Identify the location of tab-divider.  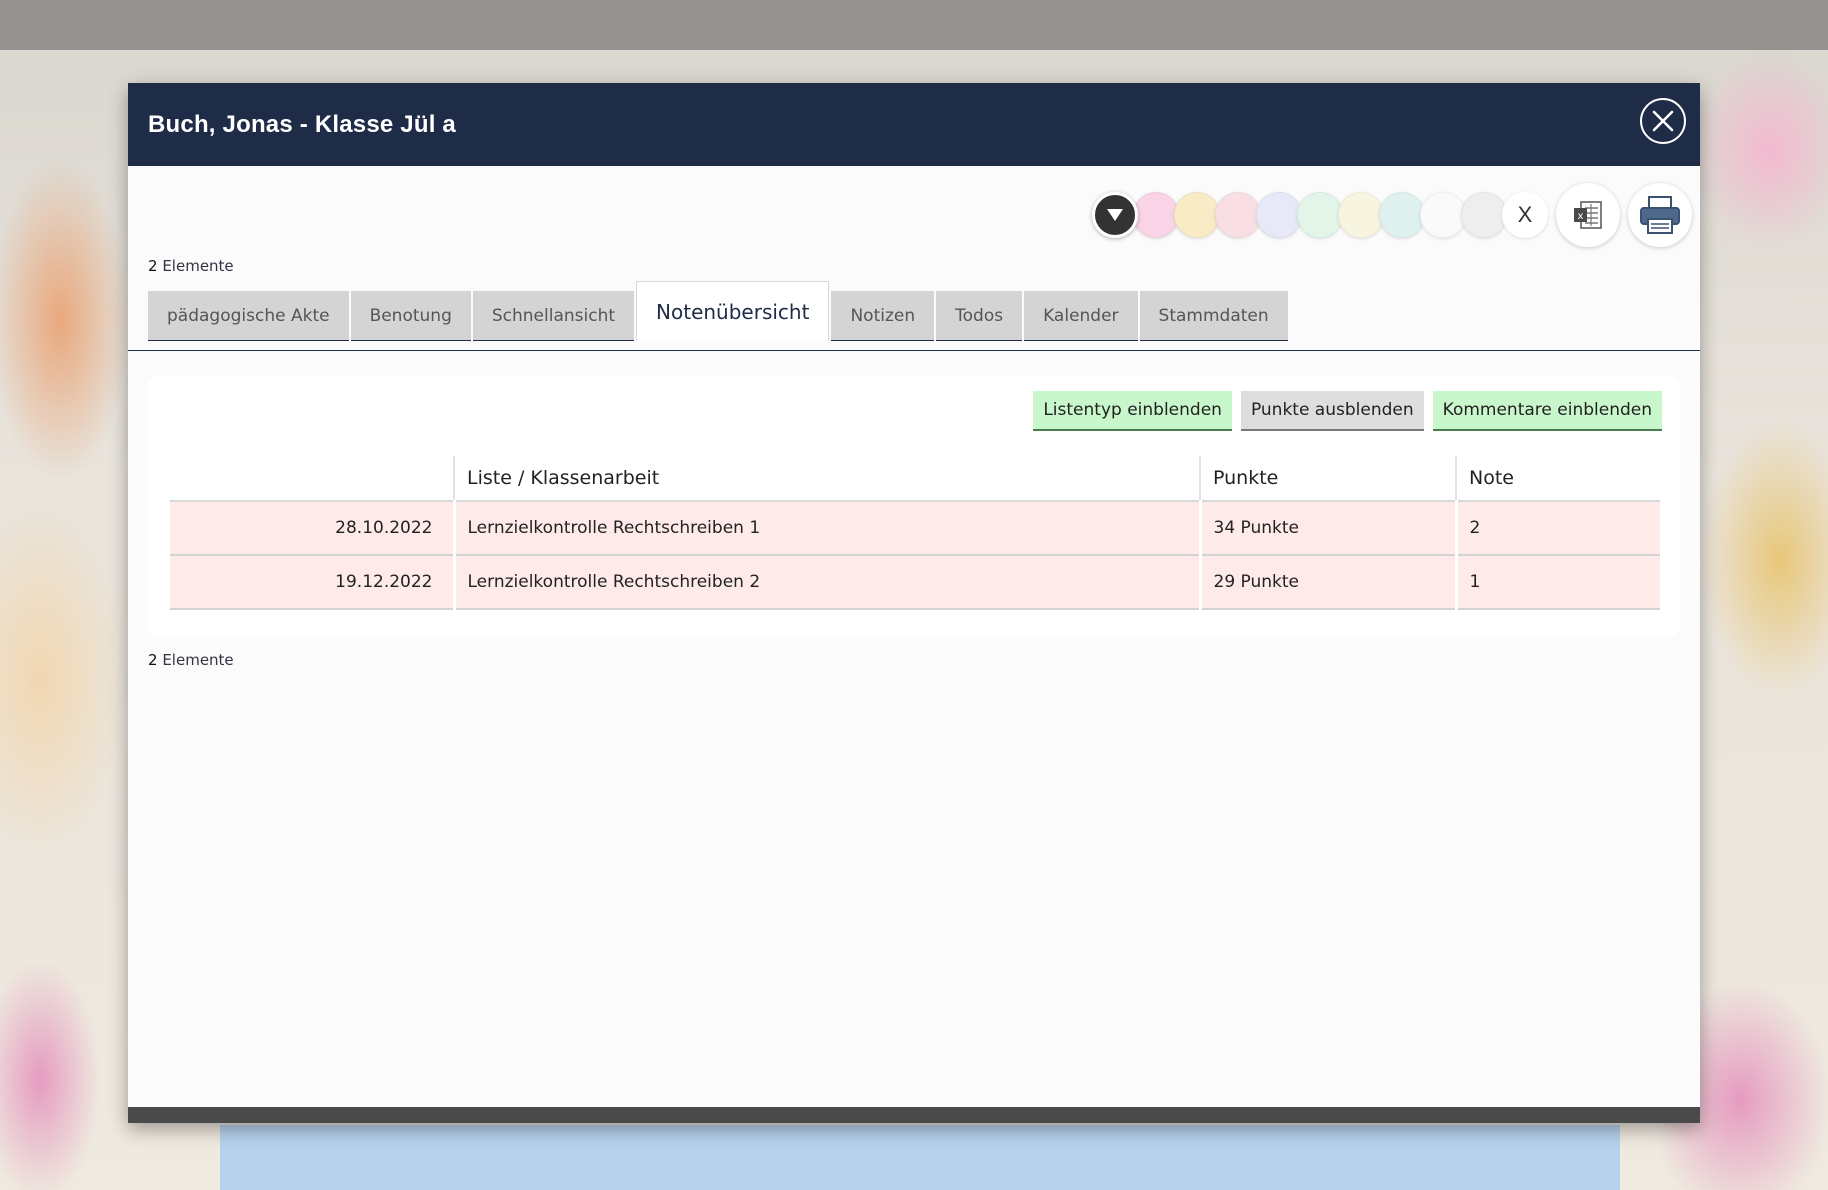
(914, 350).